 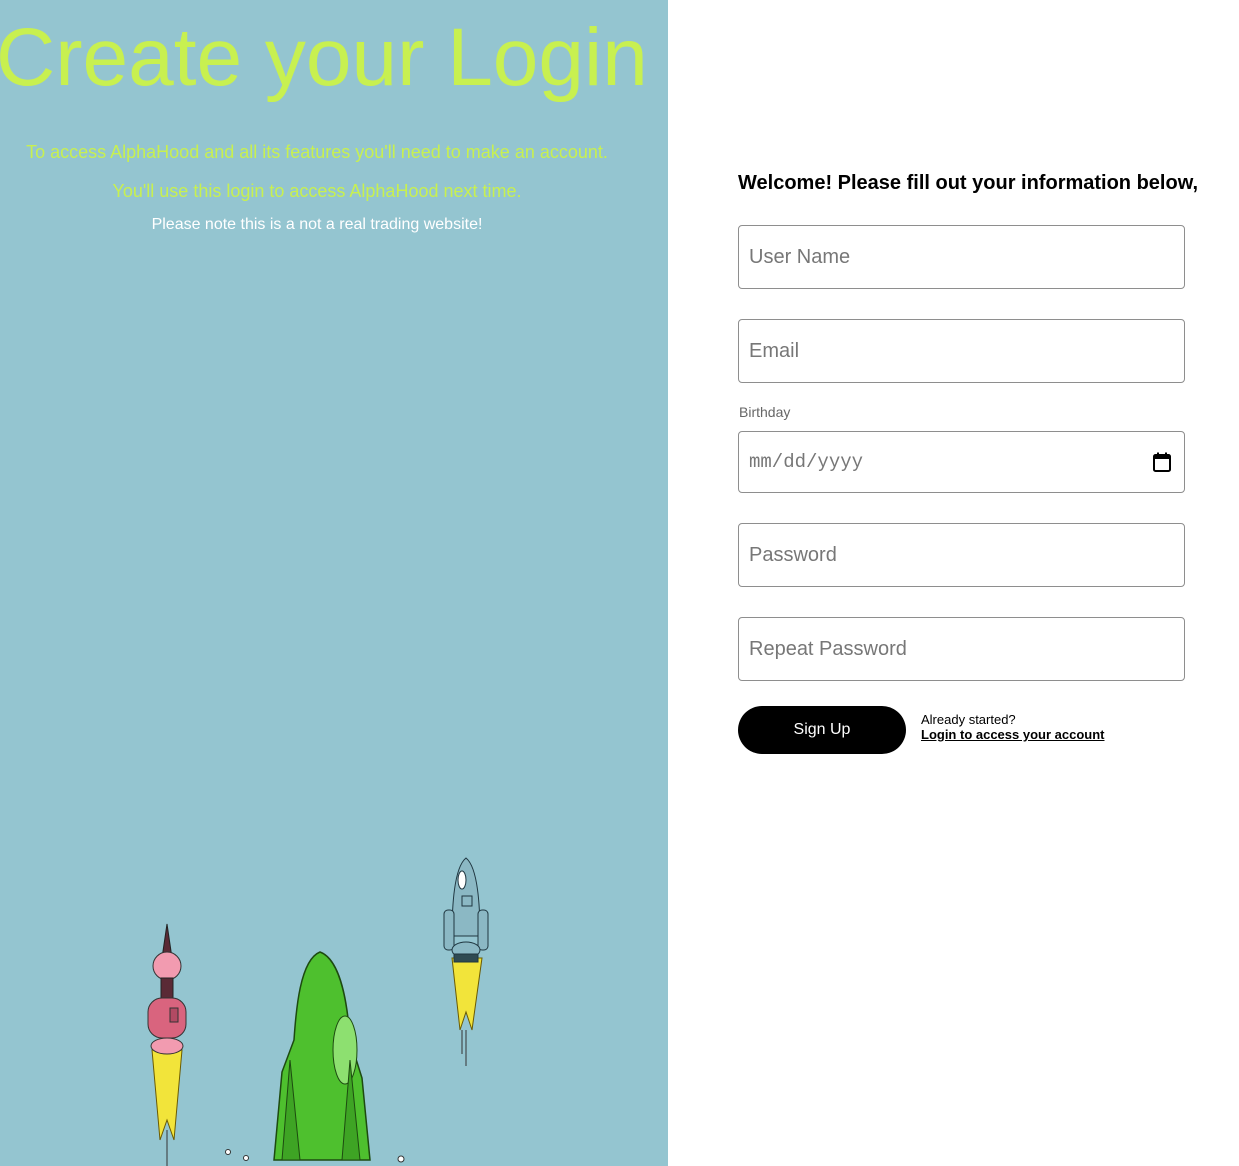 I want to click on repeat-password-input, so click(x=961, y=649).